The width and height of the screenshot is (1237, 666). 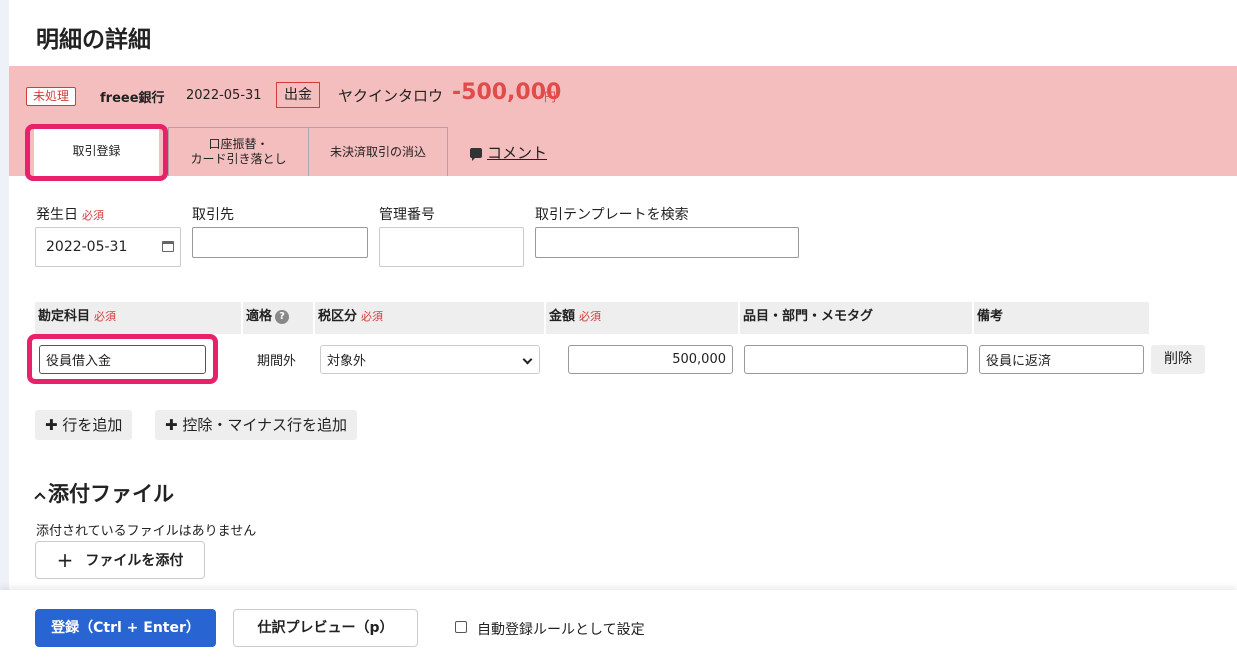 I want to click on ref-number-label: 管理番号, so click(x=407, y=215).